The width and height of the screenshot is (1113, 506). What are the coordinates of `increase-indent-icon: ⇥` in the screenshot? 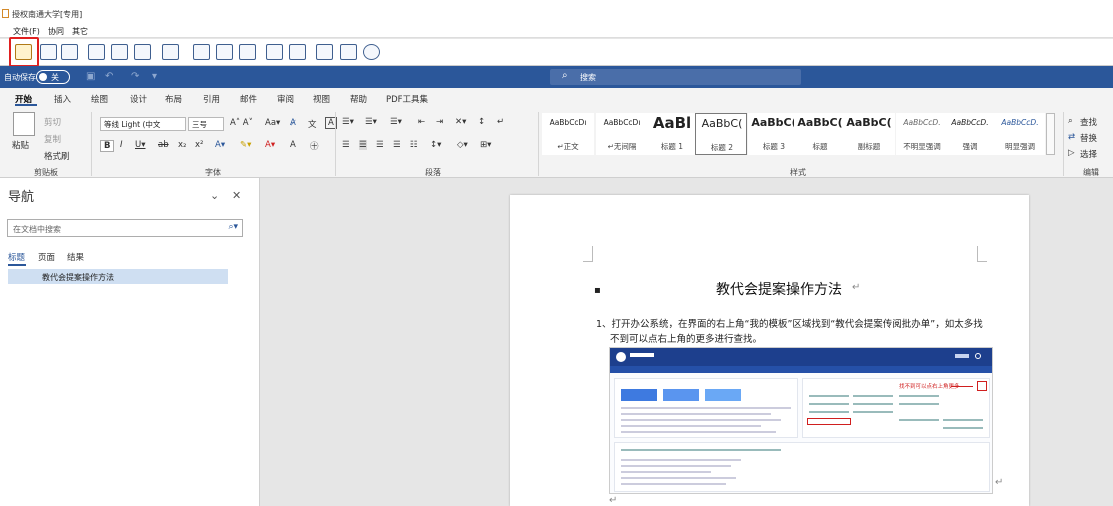 It's located at (439, 122).